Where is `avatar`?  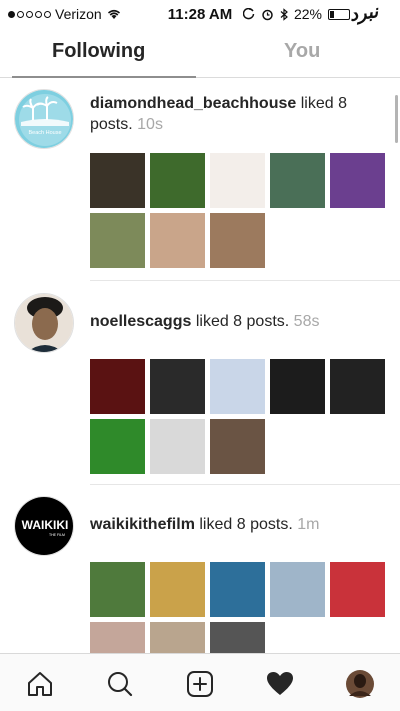
avatar is located at coordinates (44, 323).